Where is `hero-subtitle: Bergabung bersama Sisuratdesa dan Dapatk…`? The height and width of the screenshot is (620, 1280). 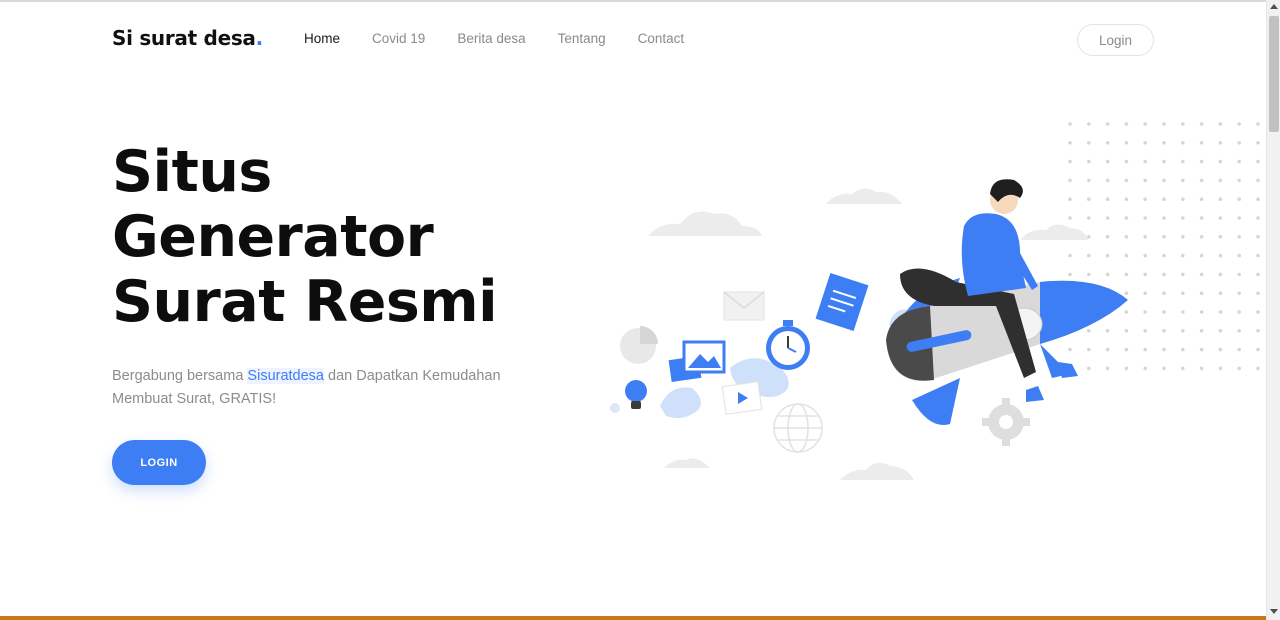
hero-subtitle: Bergabung bersama Sisuratdesa dan Dapatk… is located at coordinates (322, 388).